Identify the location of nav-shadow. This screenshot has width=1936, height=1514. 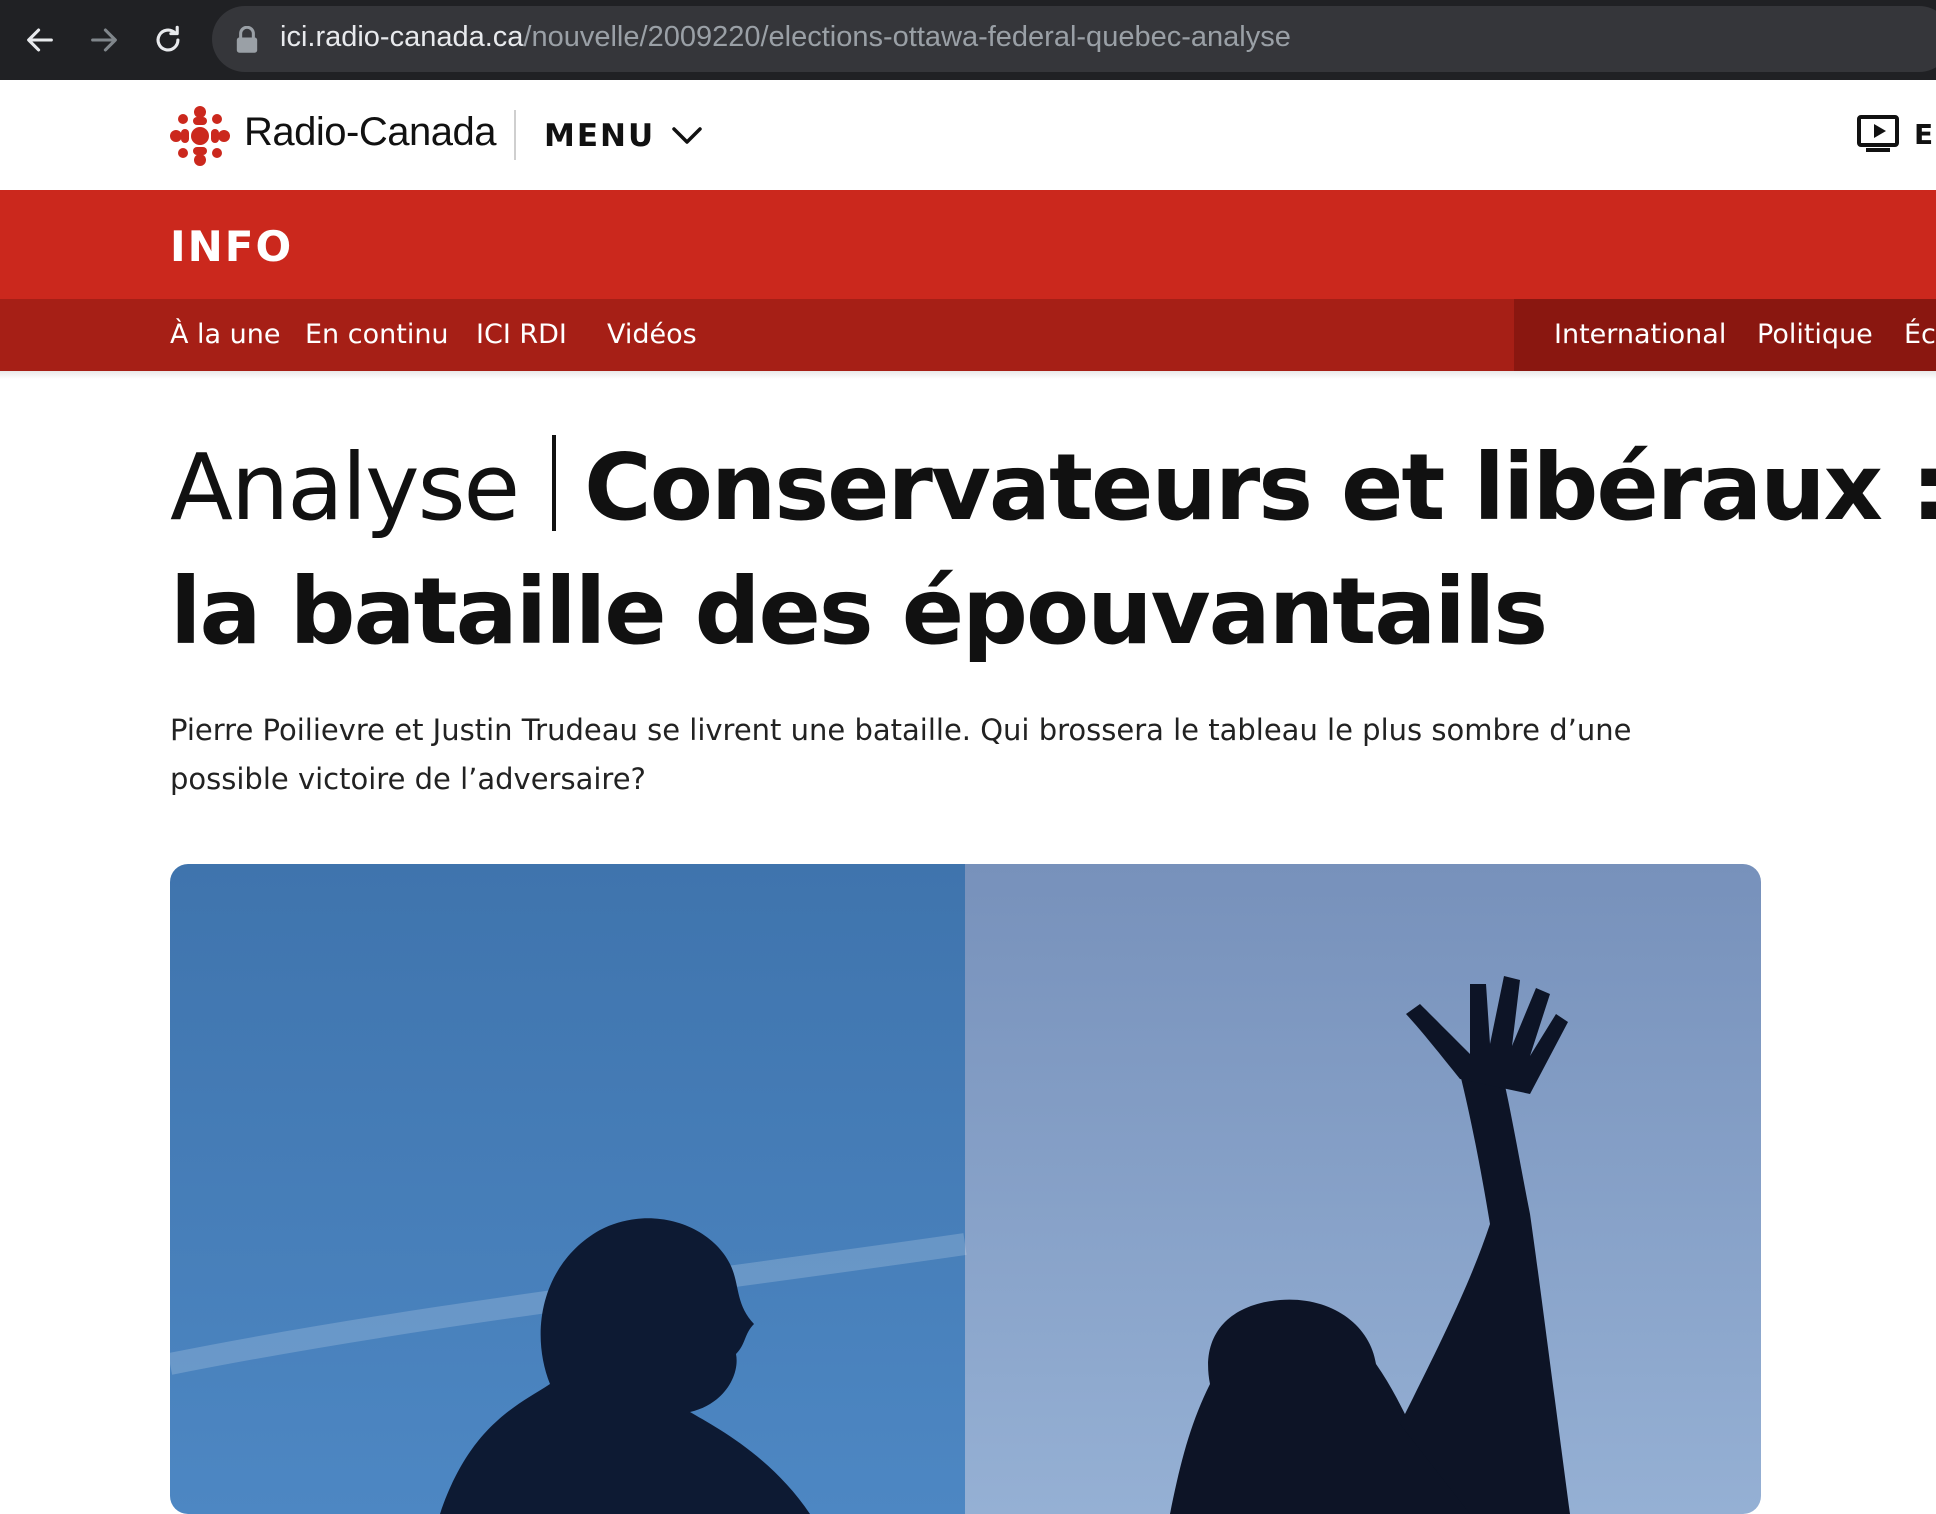
(968, 375).